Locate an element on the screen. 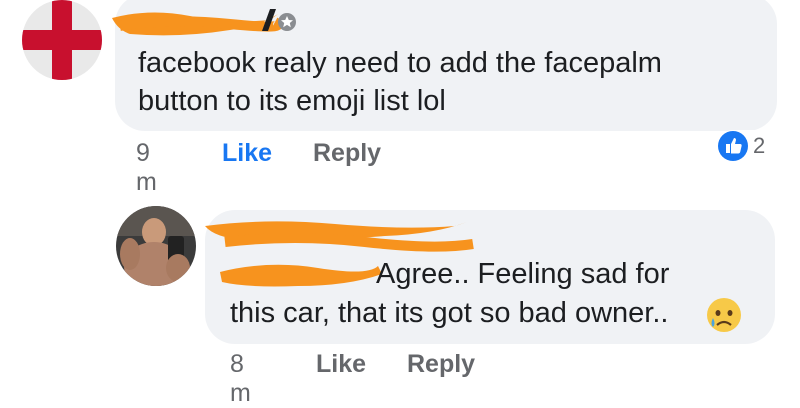 The image size is (800, 408). england-flag-avatar is located at coordinates (62, 40).